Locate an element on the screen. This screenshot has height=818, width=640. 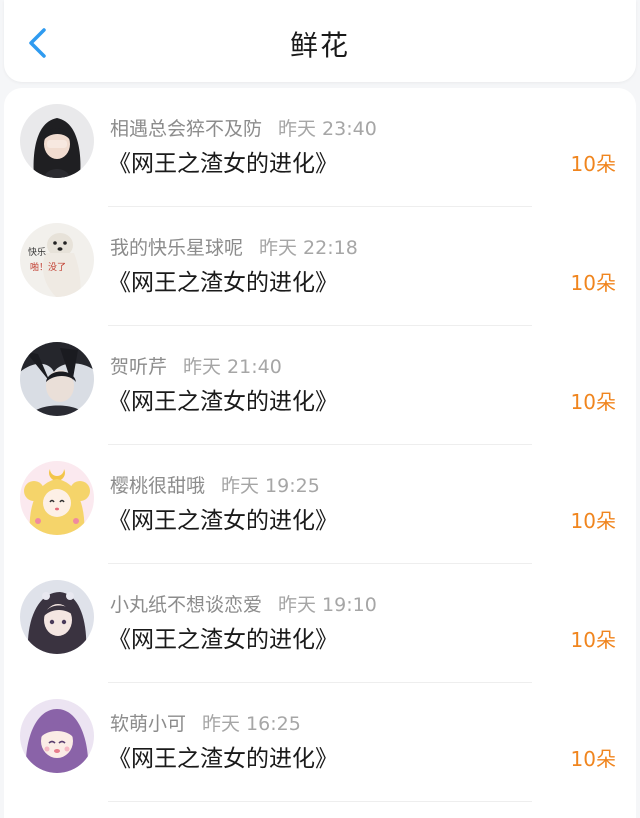
timestamp: 昨天 21:40 is located at coordinates (232, 367).